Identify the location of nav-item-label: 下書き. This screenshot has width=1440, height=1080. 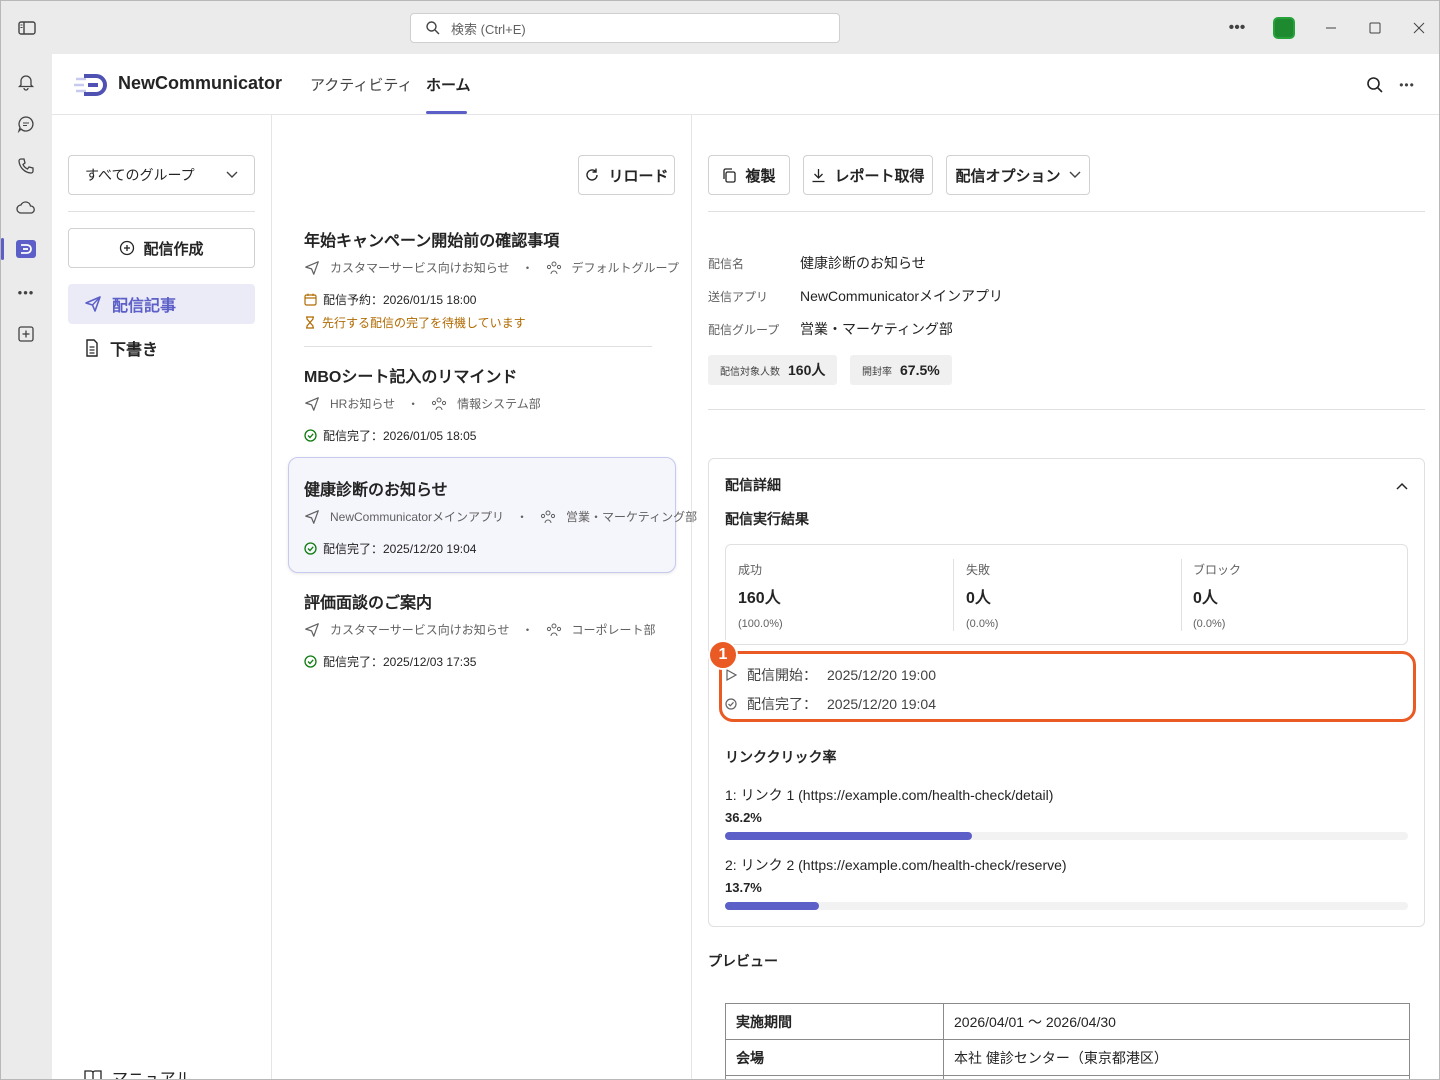
(134, 350).